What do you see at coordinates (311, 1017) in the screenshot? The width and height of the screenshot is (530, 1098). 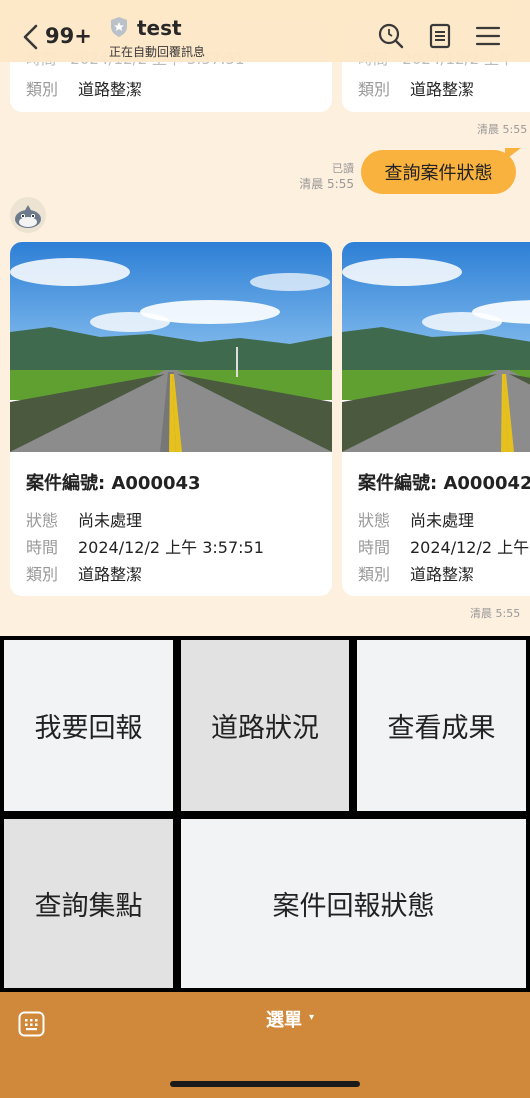 I see `caret-down-icon: ▾` at bounding box center [311, 1017].